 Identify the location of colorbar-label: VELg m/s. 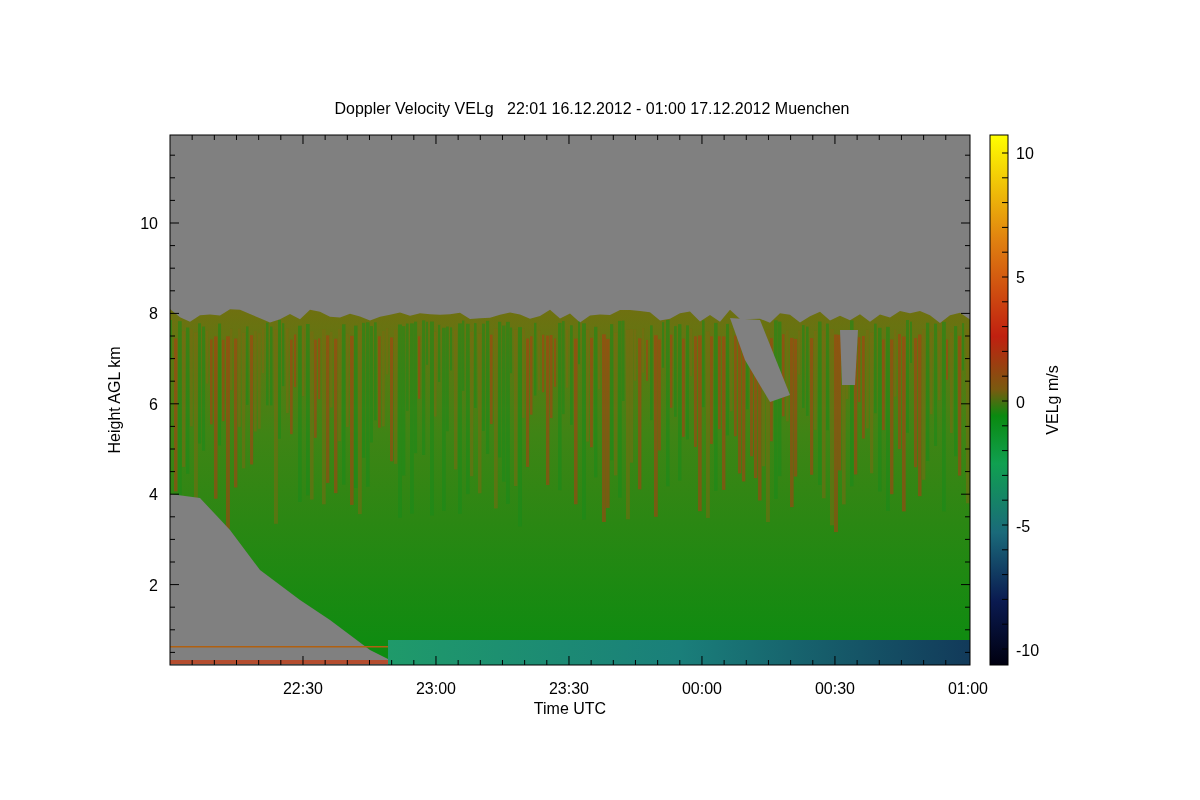
(1052, 400).